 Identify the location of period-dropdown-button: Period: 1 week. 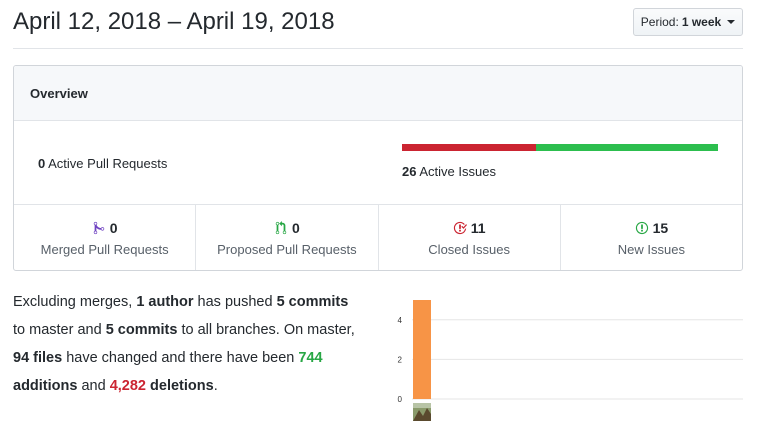
(688, 22).